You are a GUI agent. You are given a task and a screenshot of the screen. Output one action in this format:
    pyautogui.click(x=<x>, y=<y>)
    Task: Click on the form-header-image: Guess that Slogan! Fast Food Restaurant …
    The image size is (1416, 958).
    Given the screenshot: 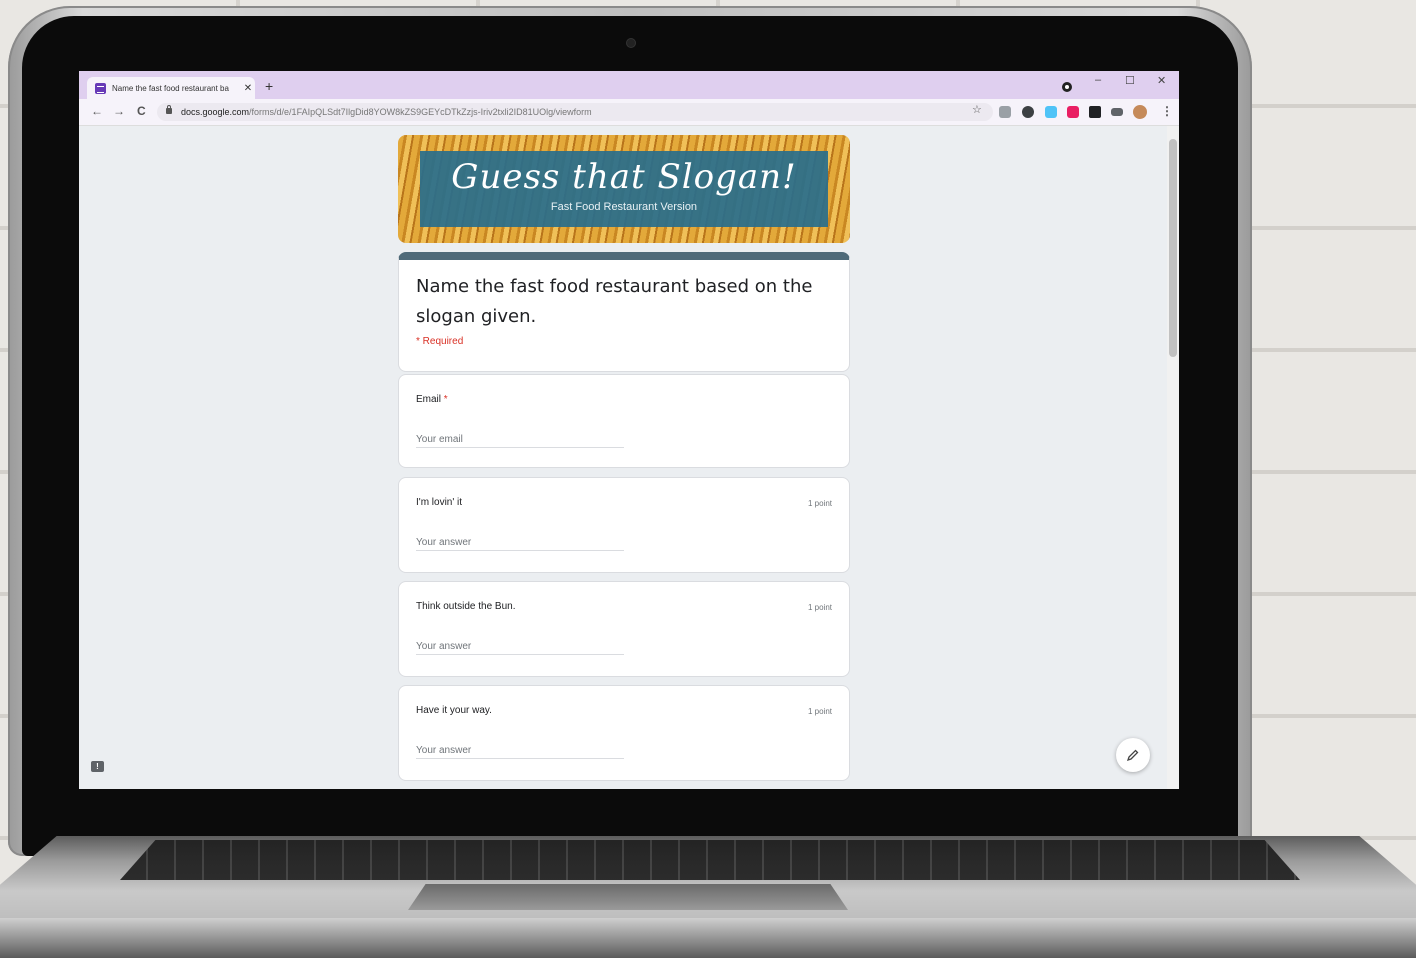 What is the action you would take?
    pyautogui.click(x=624, y=189)
    